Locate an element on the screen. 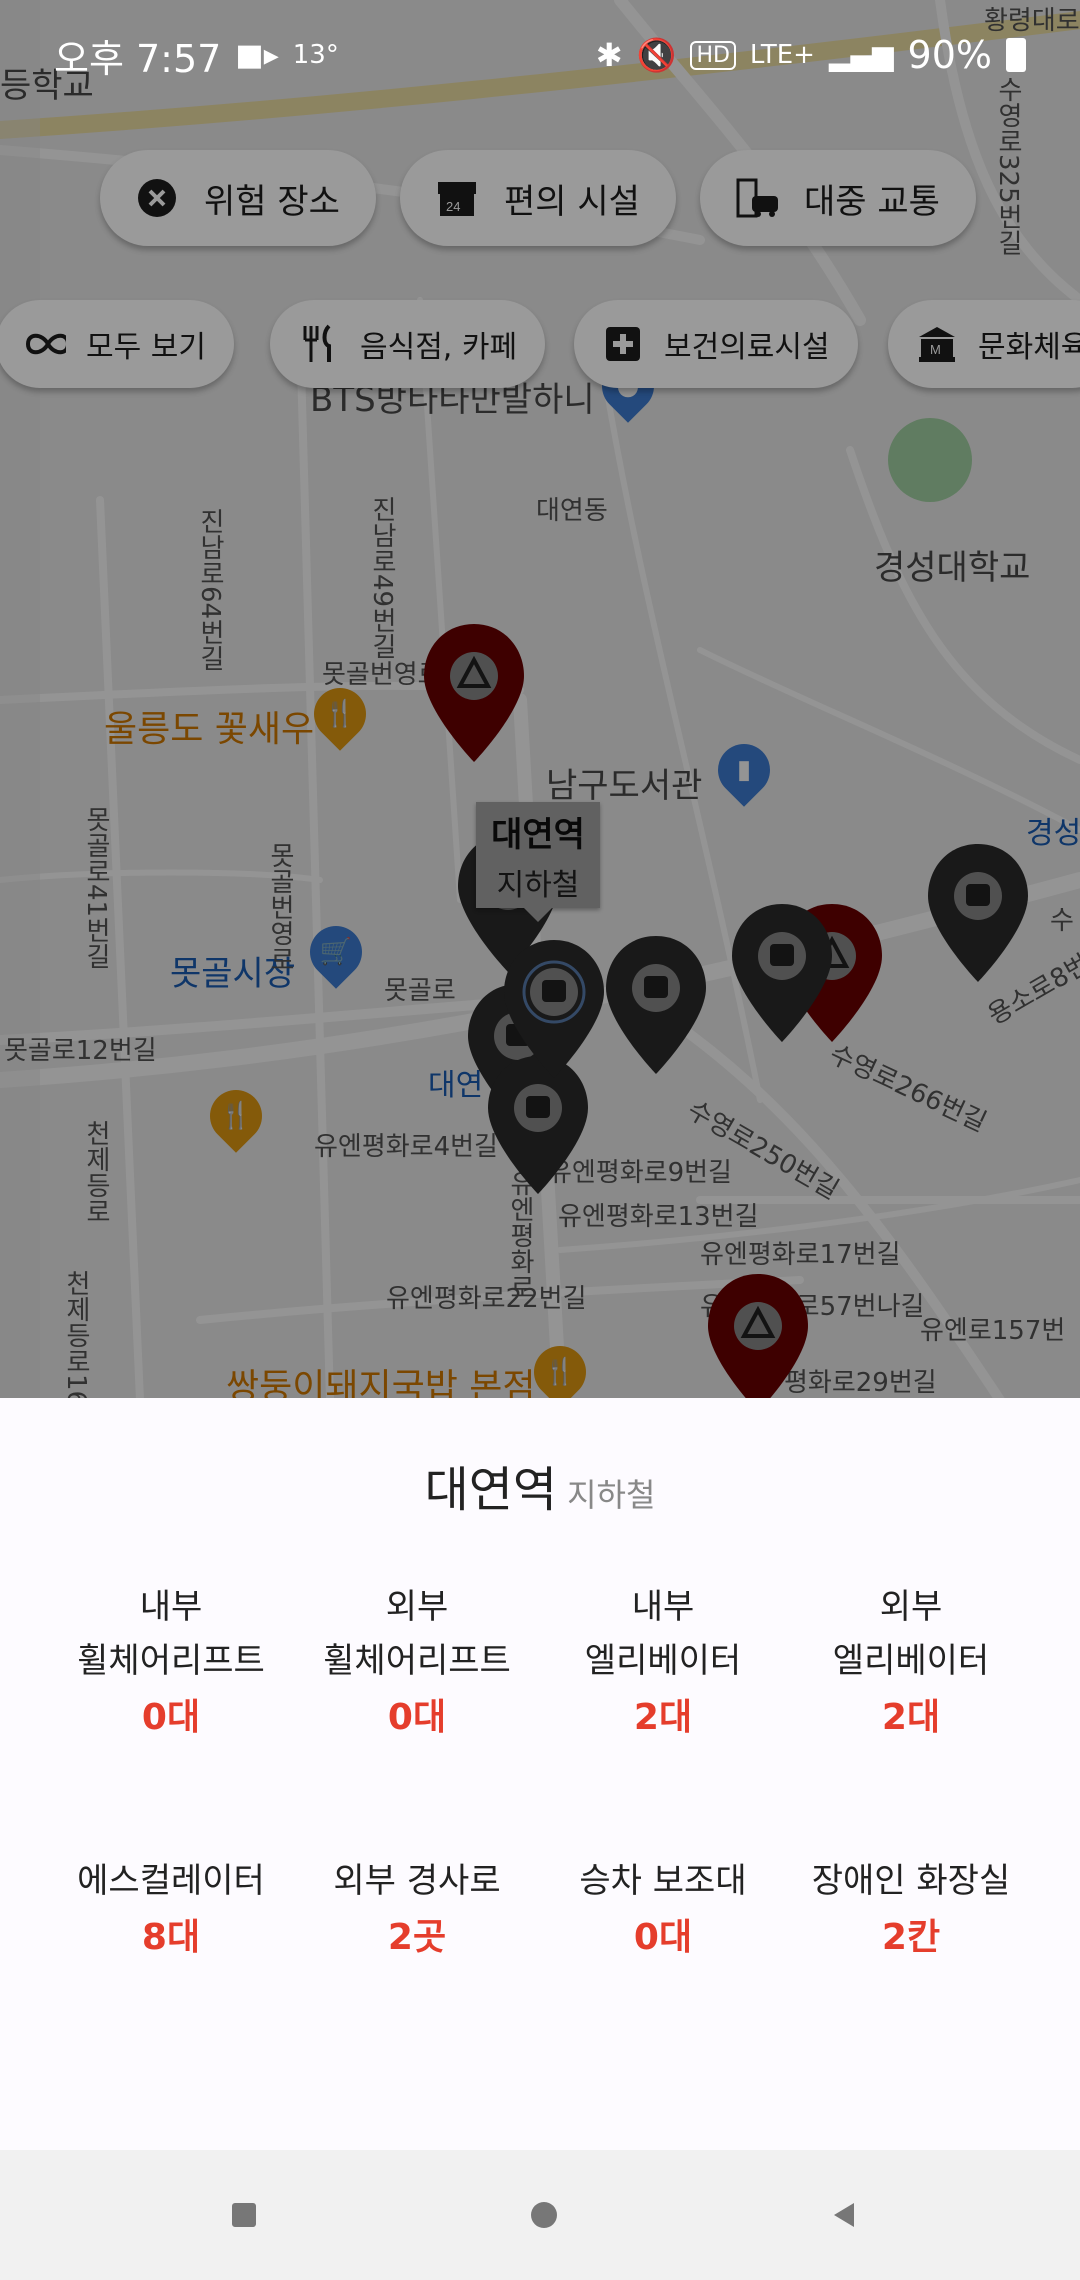  stat-internal-elevator: 내부 엘리베이터 2대 is located at coordinates (663, 1664).